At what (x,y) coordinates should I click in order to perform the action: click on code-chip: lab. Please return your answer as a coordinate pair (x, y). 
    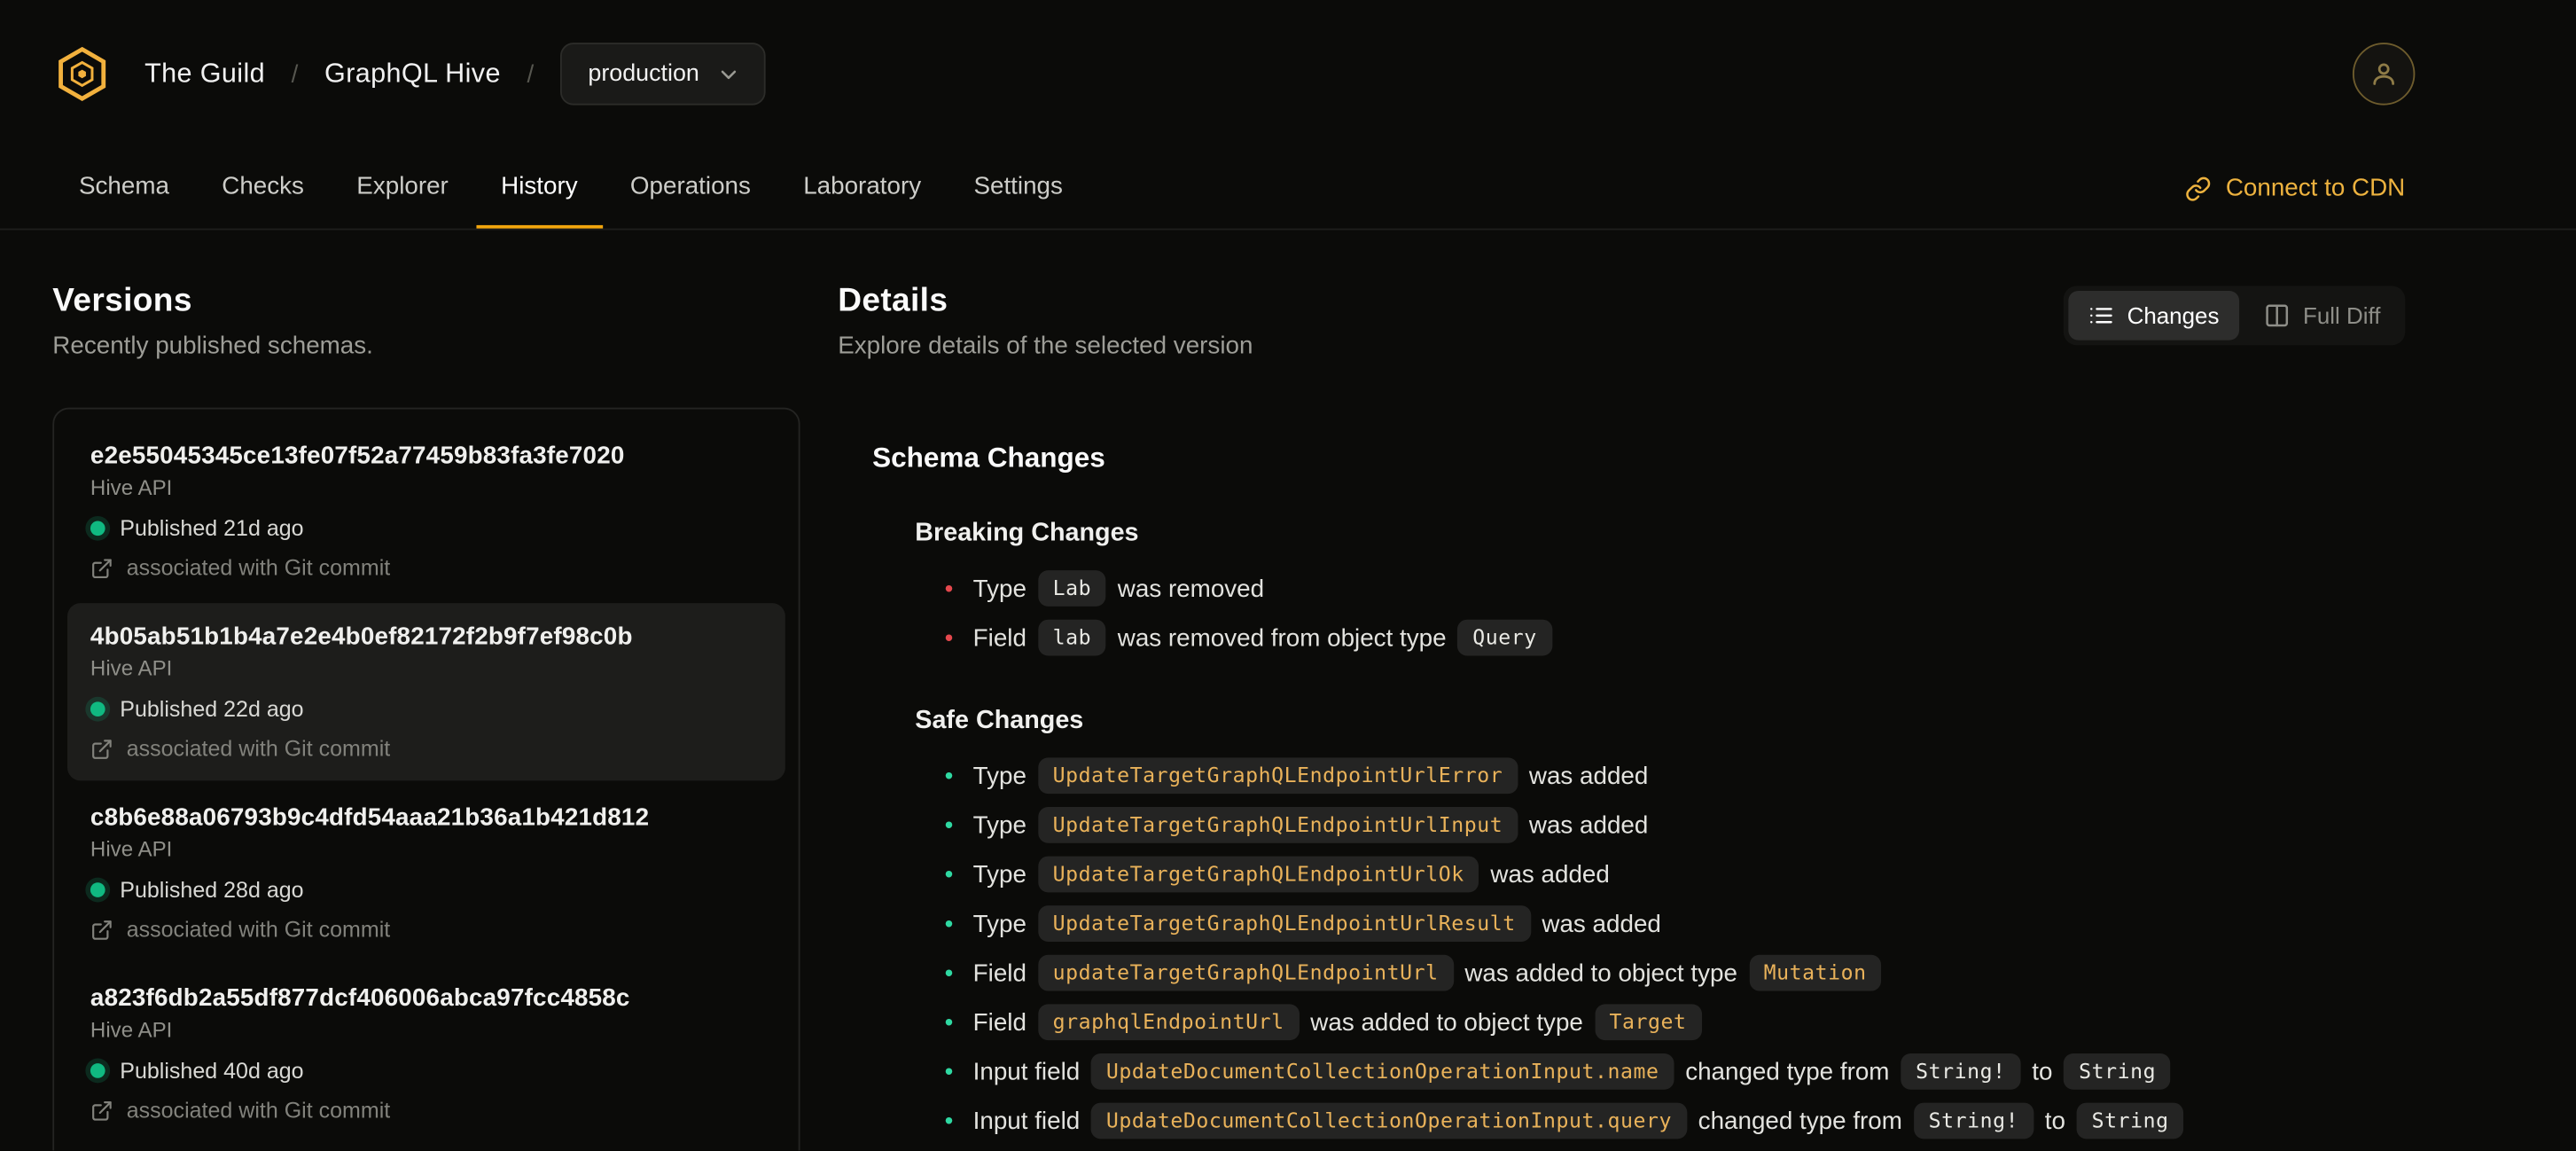
    Looking at the image, I should click on (1071, 637).